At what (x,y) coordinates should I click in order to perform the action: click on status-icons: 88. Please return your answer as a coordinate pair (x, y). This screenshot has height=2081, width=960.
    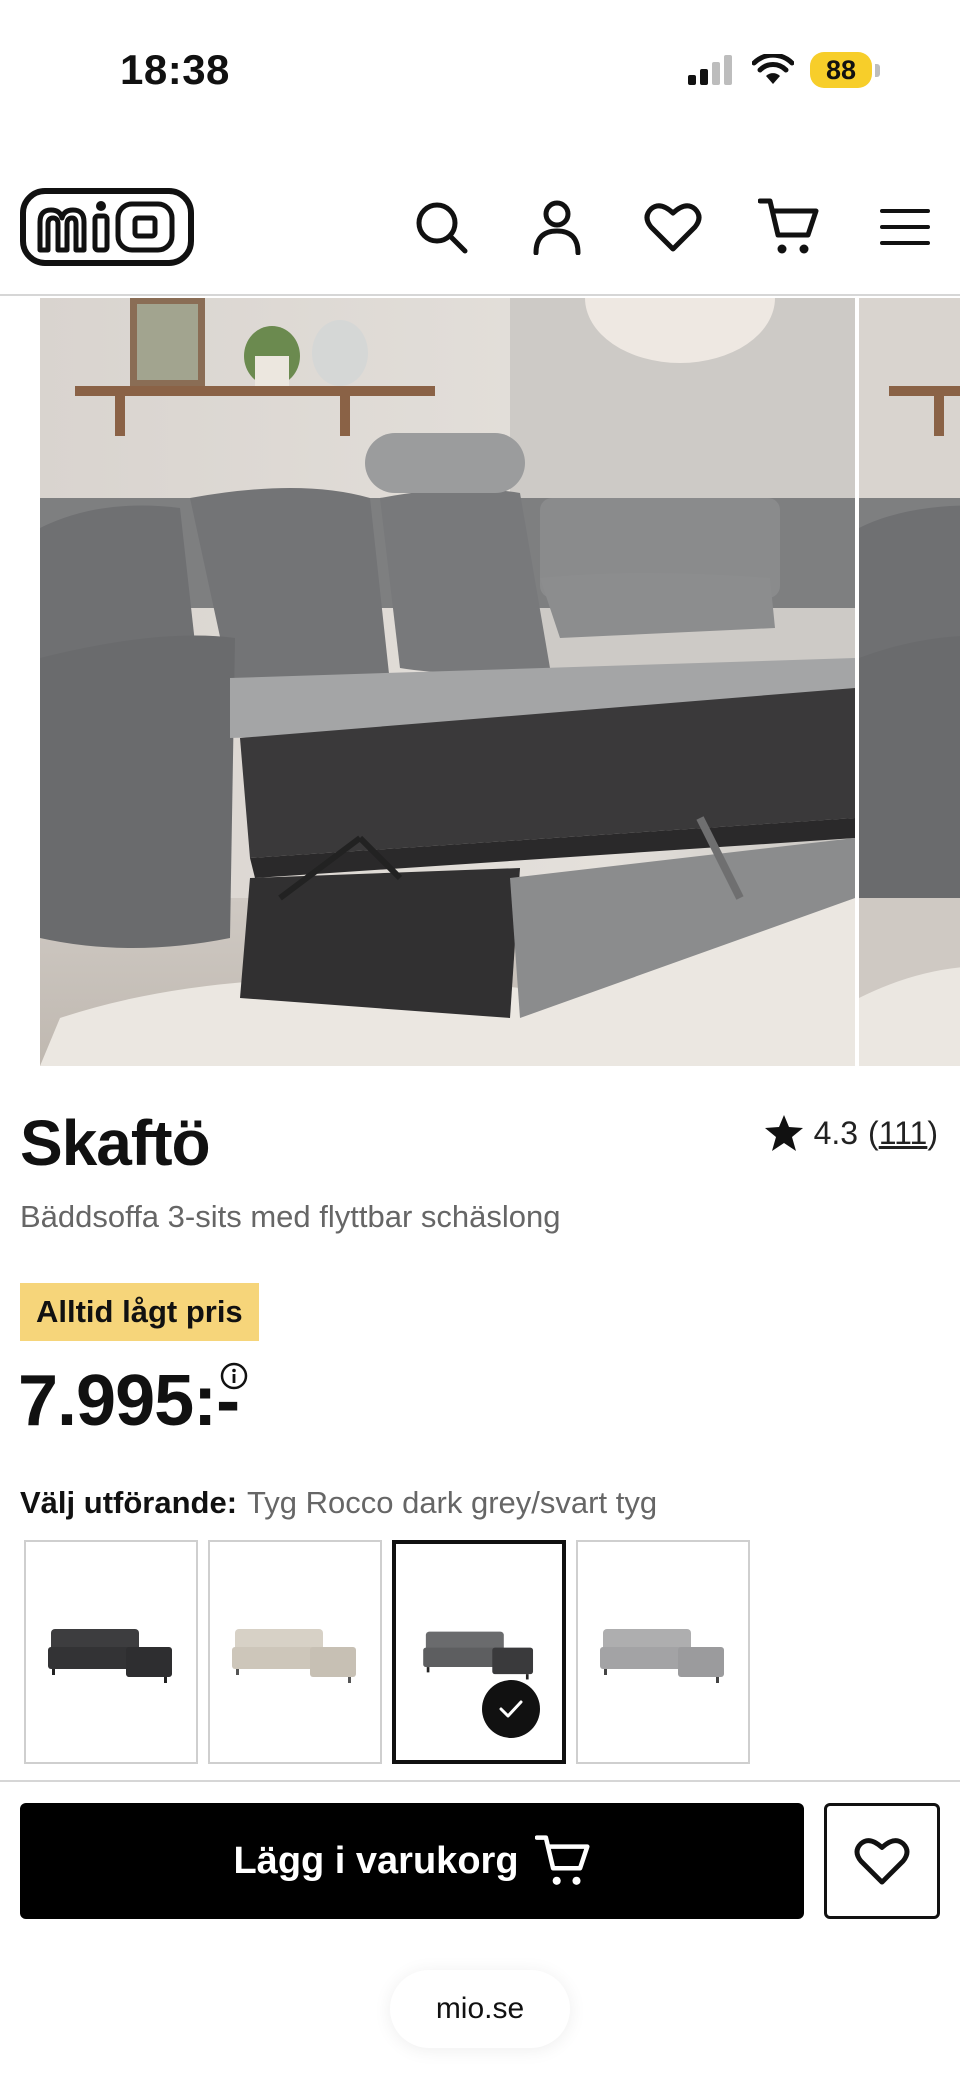
    Looking at the image, I should click on (784, 70).